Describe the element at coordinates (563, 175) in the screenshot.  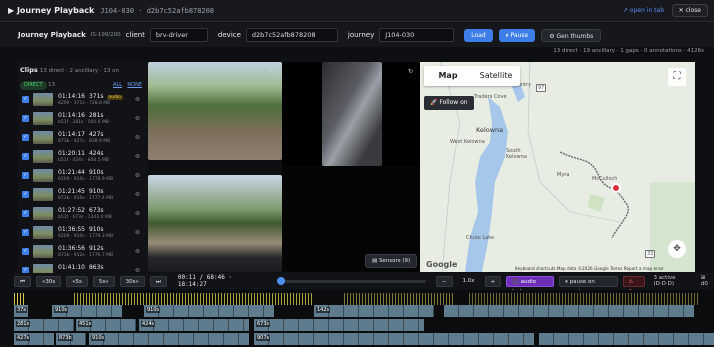
I see `map-label-myra: Myra` at that location.